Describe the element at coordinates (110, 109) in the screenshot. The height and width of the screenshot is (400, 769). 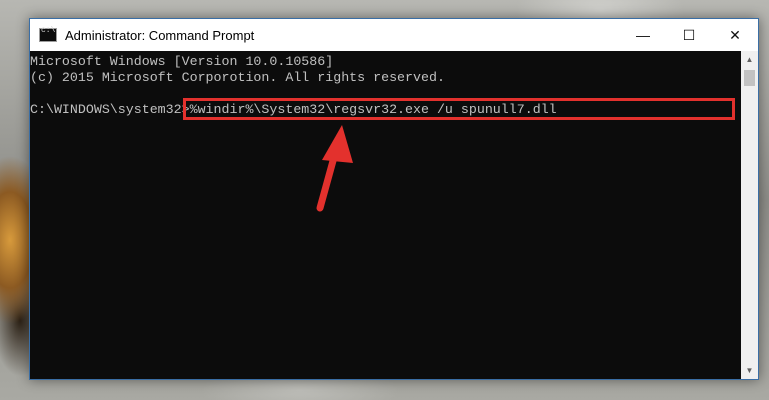
I see `console-prompt: C:\WINDOWS\system32>` at that location.